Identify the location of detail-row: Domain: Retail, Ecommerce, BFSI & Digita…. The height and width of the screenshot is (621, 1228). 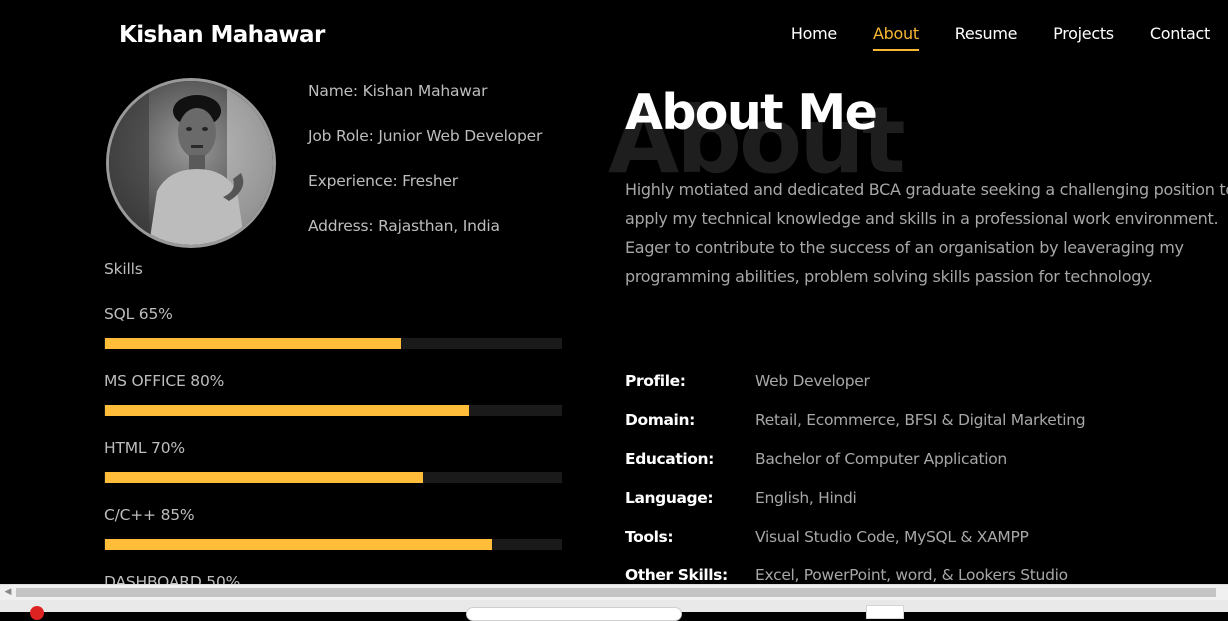
(855, 420).